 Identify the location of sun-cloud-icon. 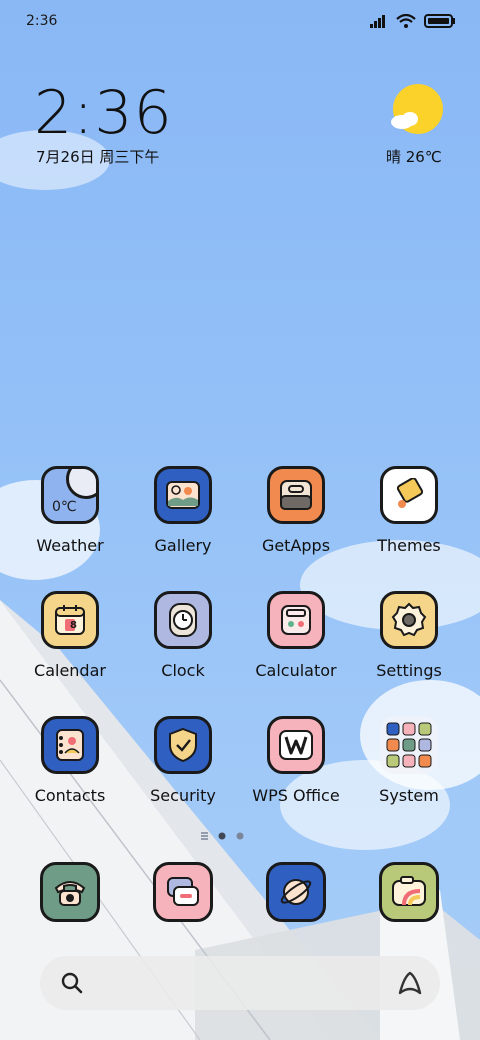
(417, 111).